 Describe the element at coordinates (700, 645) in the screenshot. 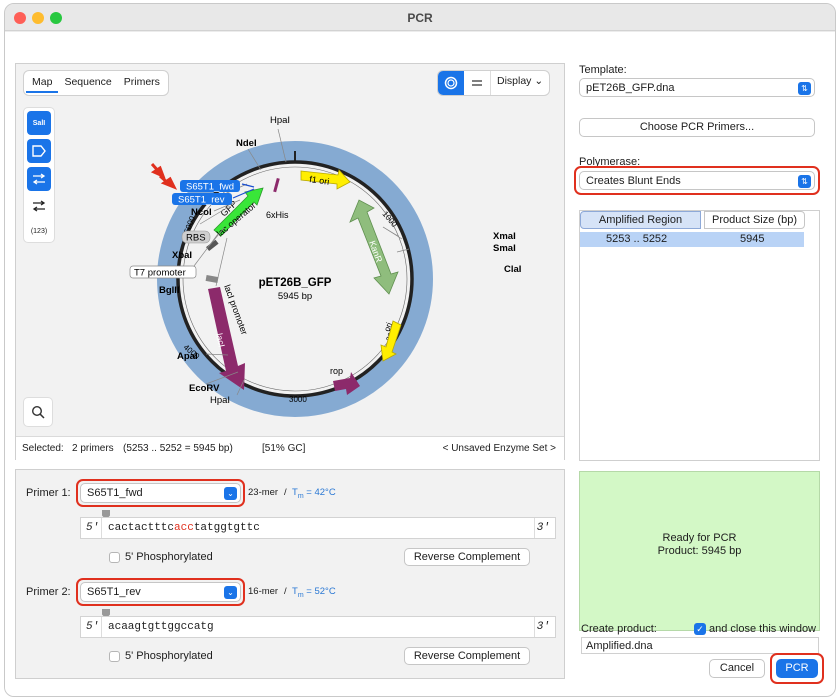

I see `filename-input: Amplified.dna` at that location.